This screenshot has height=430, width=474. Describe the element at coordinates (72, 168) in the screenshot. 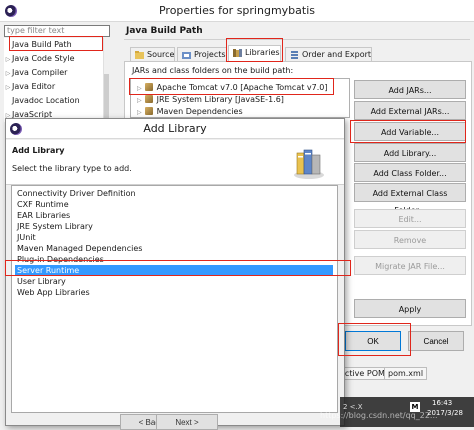

I see `dialog-description: Select the library type to add.` at that location.